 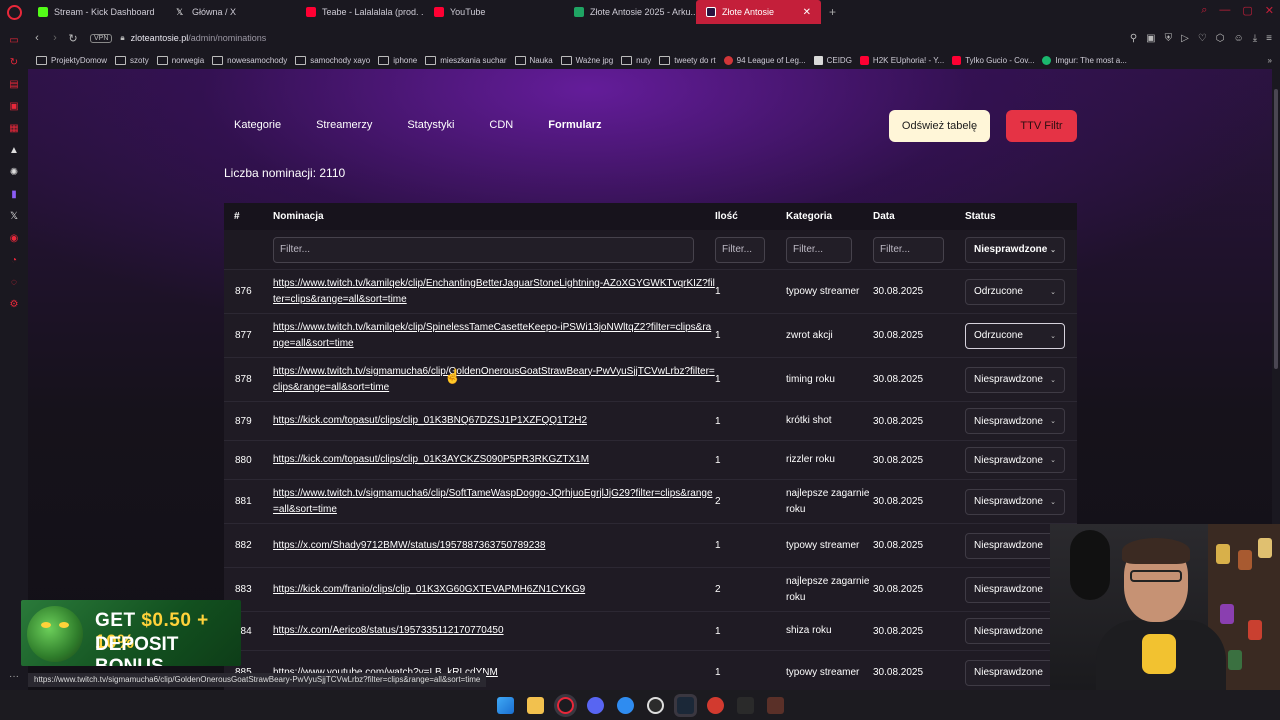 What do you see at coordinates (595, 705) in the screenshot?
I see `discord-icon` at bounding box center [595, 705].